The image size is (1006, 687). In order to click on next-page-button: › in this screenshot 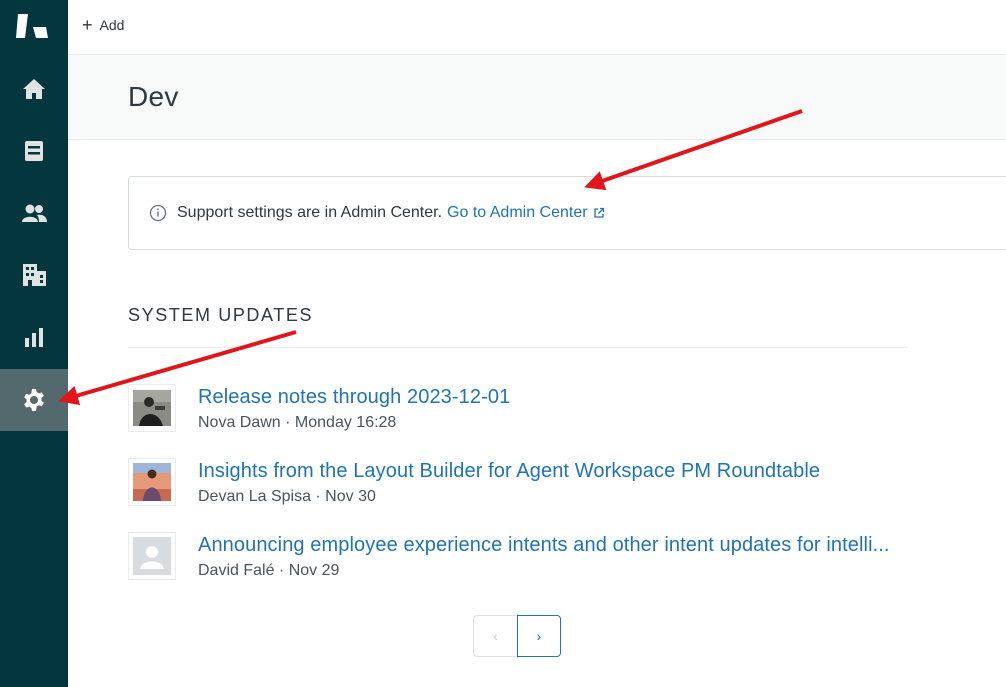, I will do `click(539, 636)`.